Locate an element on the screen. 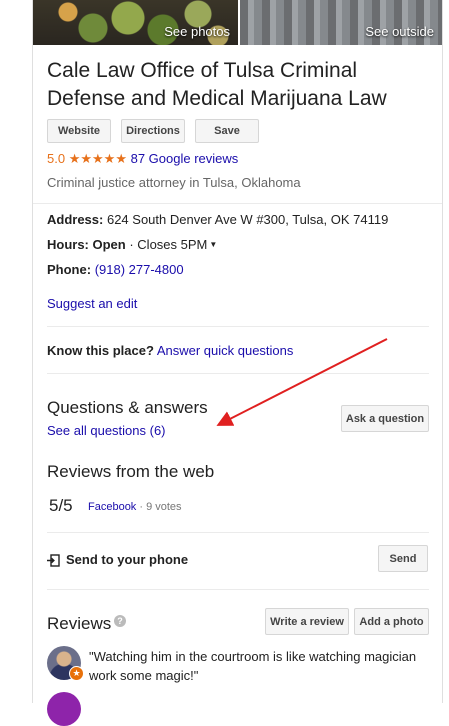  hours-label: Hours: is located at coordinates (68, 244).